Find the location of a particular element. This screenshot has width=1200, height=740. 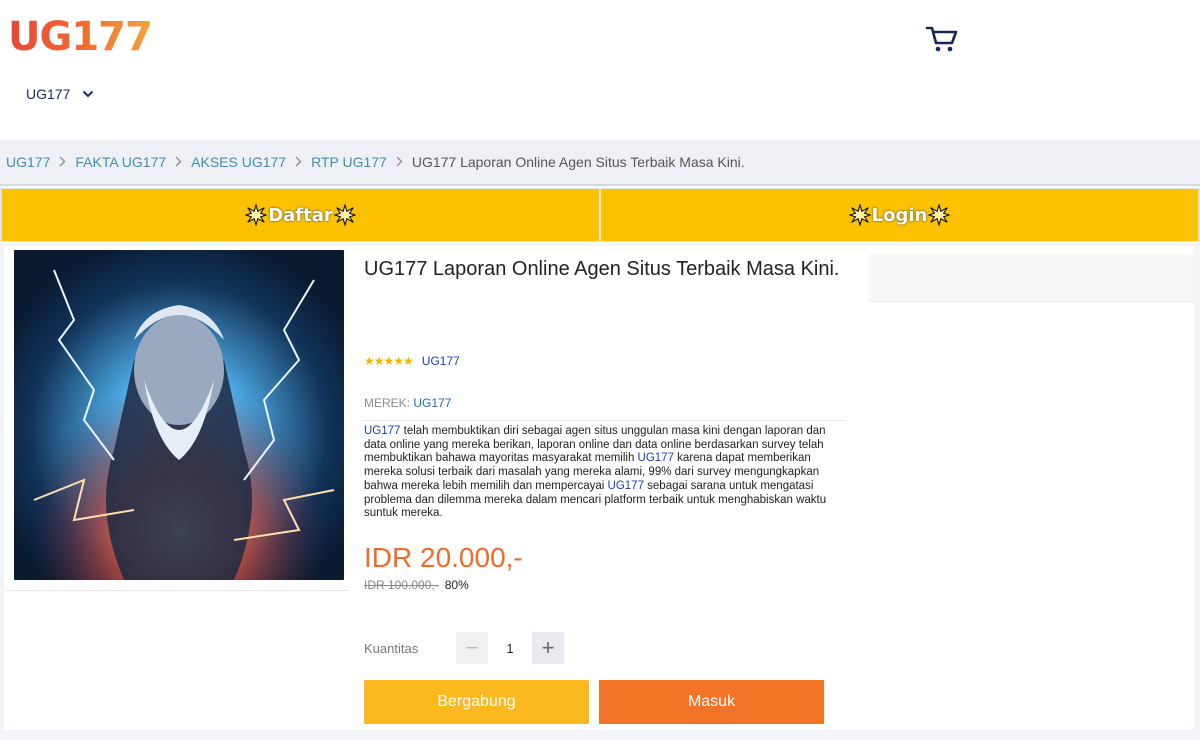

image-divider is located at coordinates (177, 590).